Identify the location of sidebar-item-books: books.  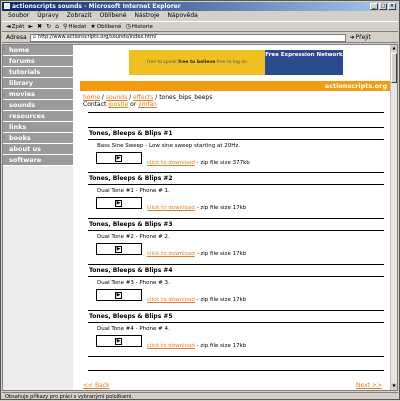
(38, 138).